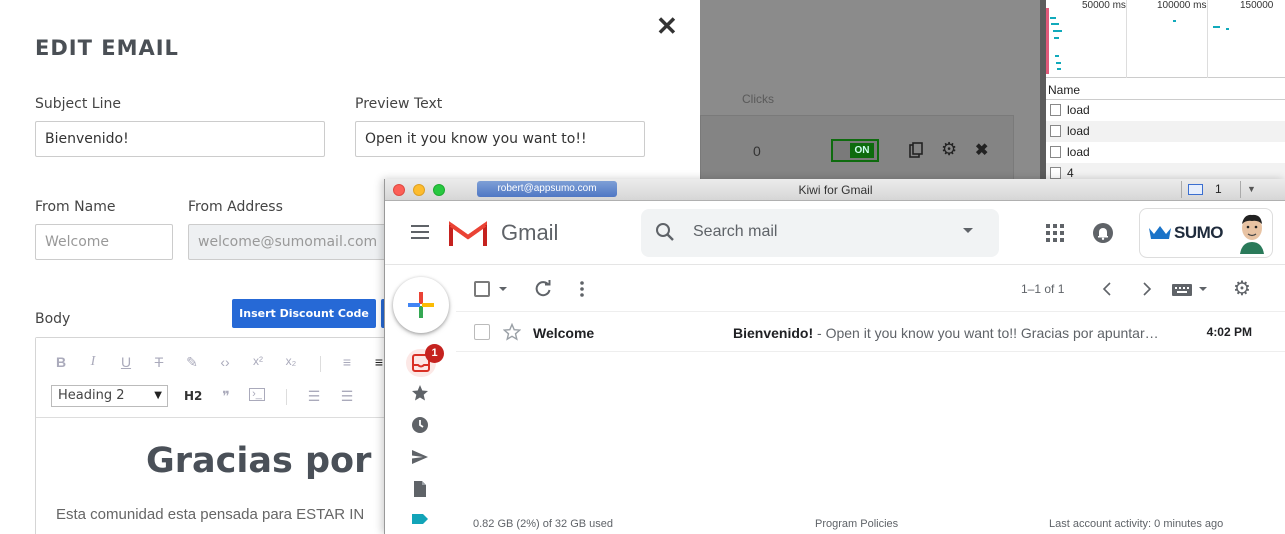 The image size is (1285, 534). Describe the element at coordinates (870, 288) in the screenshot. I see `list-toolbar: 1–1 of 1 ⚙` at that location.